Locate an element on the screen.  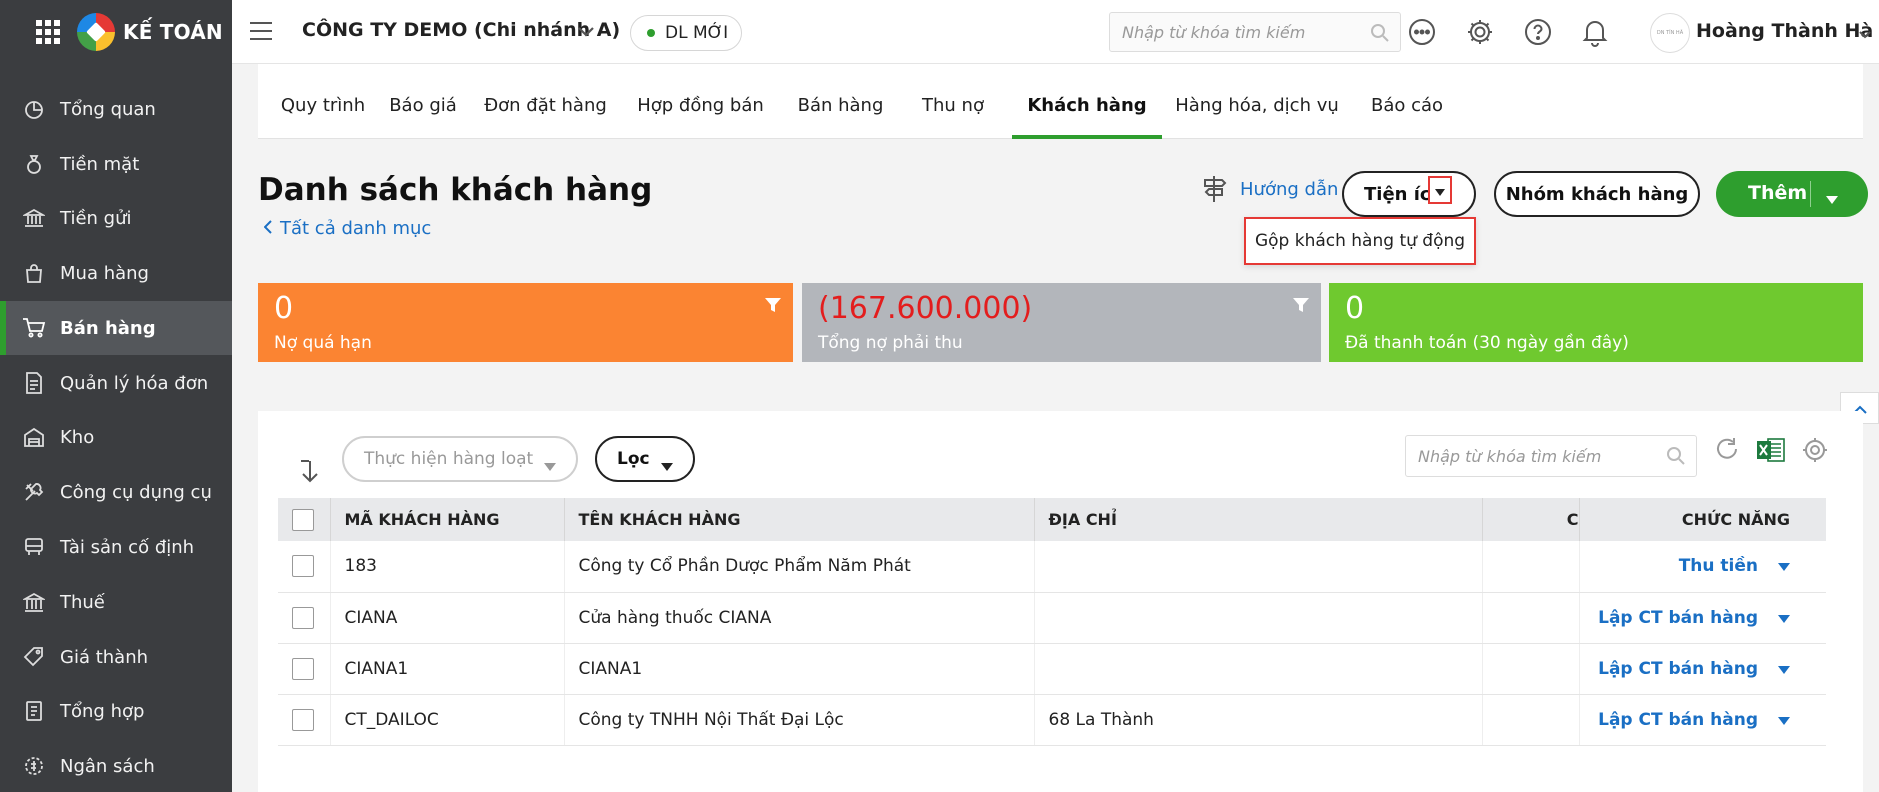
sidebar-item-tong-quan: Tổng quan is located at coordinates (116, 109).